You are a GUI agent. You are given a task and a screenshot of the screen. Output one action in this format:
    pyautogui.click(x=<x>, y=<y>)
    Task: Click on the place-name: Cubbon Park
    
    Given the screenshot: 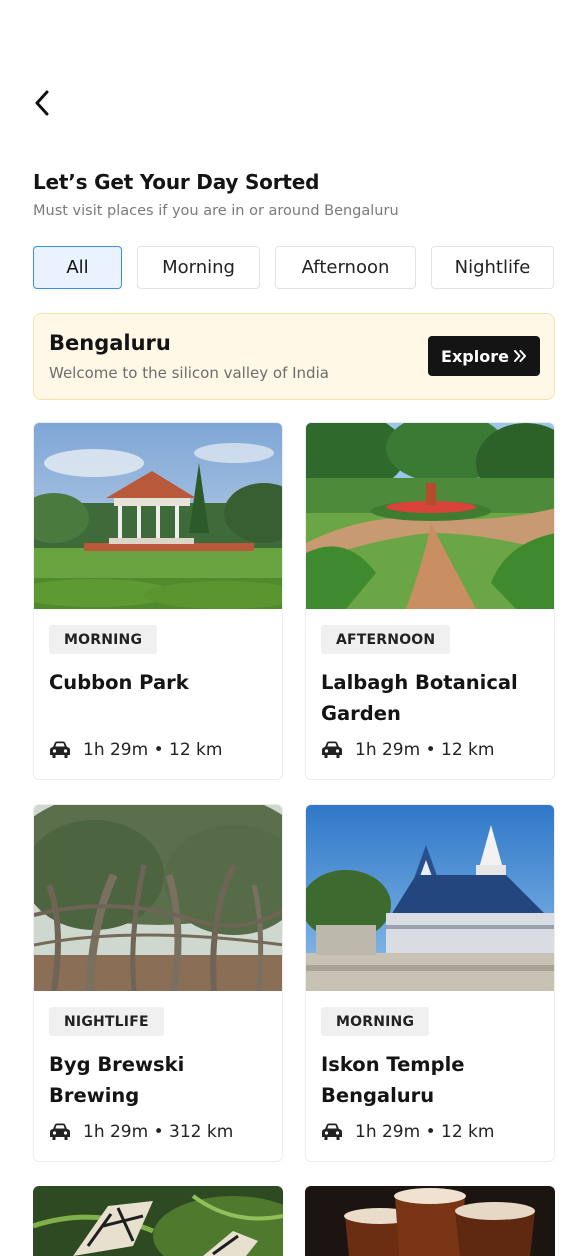 What is the action you would take?
    pyautogui.click(x=119, y=682)
    